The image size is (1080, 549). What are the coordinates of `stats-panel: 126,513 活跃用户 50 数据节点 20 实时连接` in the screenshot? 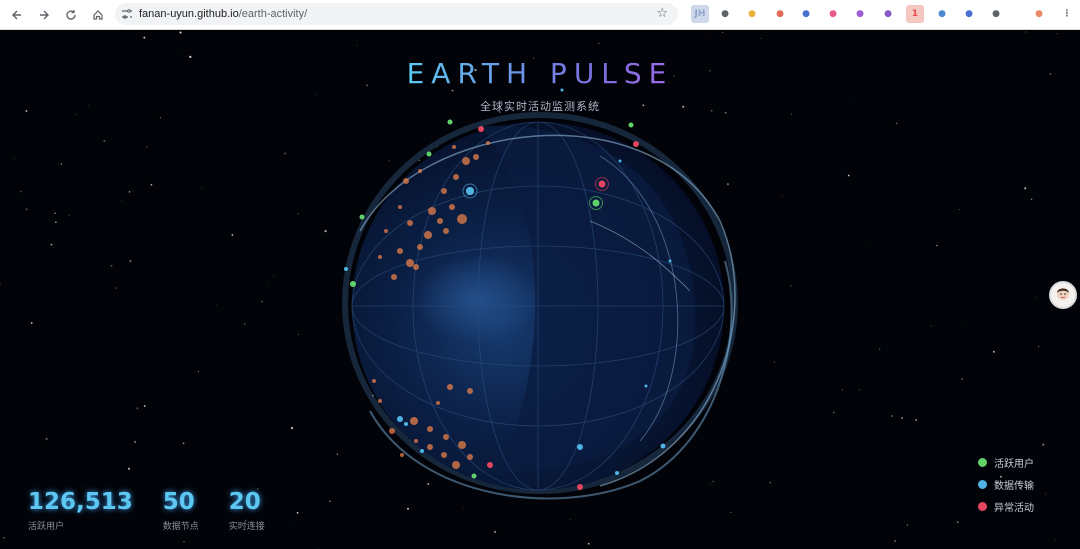 It's located at (161, 510).